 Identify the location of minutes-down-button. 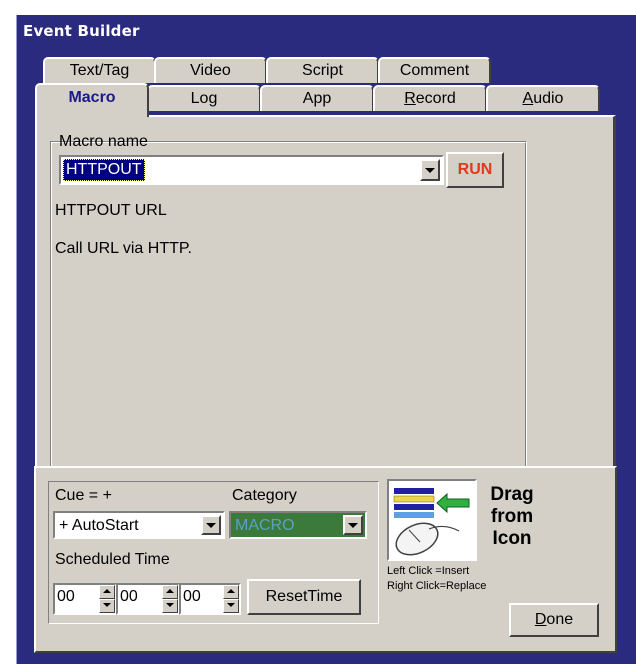
(170, 606).